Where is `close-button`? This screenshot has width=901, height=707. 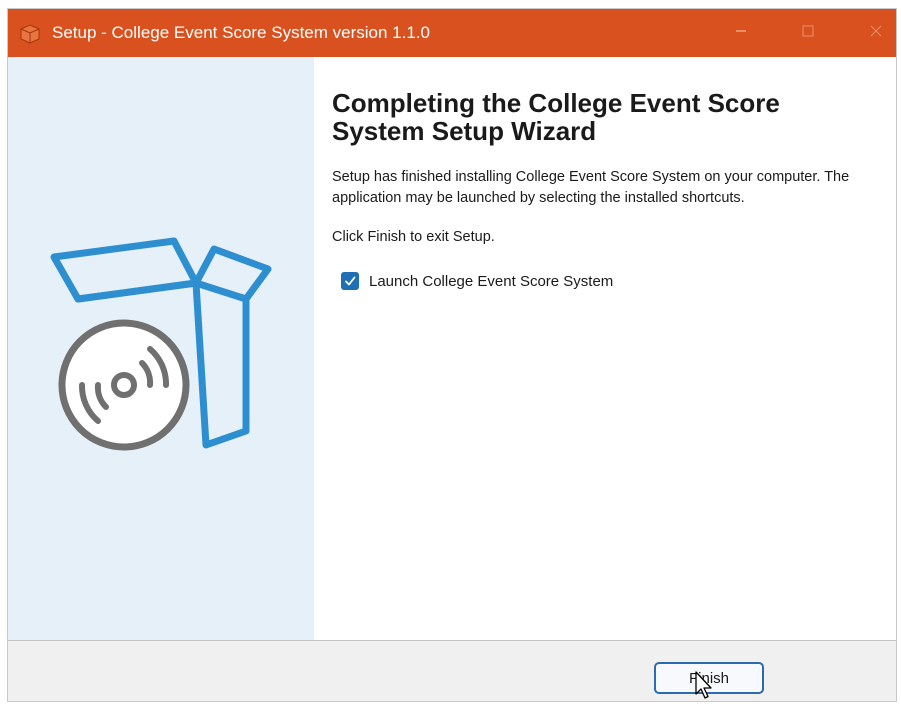
close-button is located at coordinates (874, 33).